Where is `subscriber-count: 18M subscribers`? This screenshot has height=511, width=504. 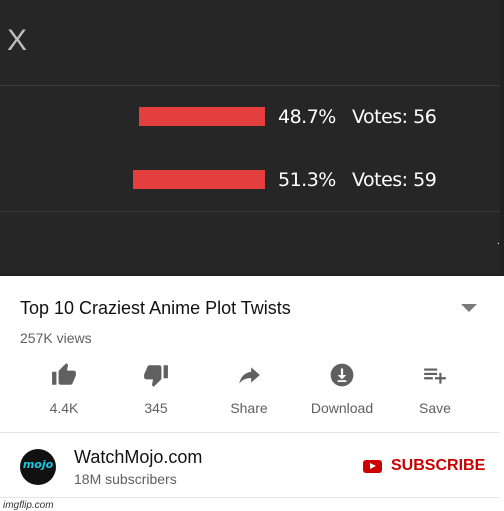 subscriber-count: 18M subscribers is located at coordinates (125, 479).